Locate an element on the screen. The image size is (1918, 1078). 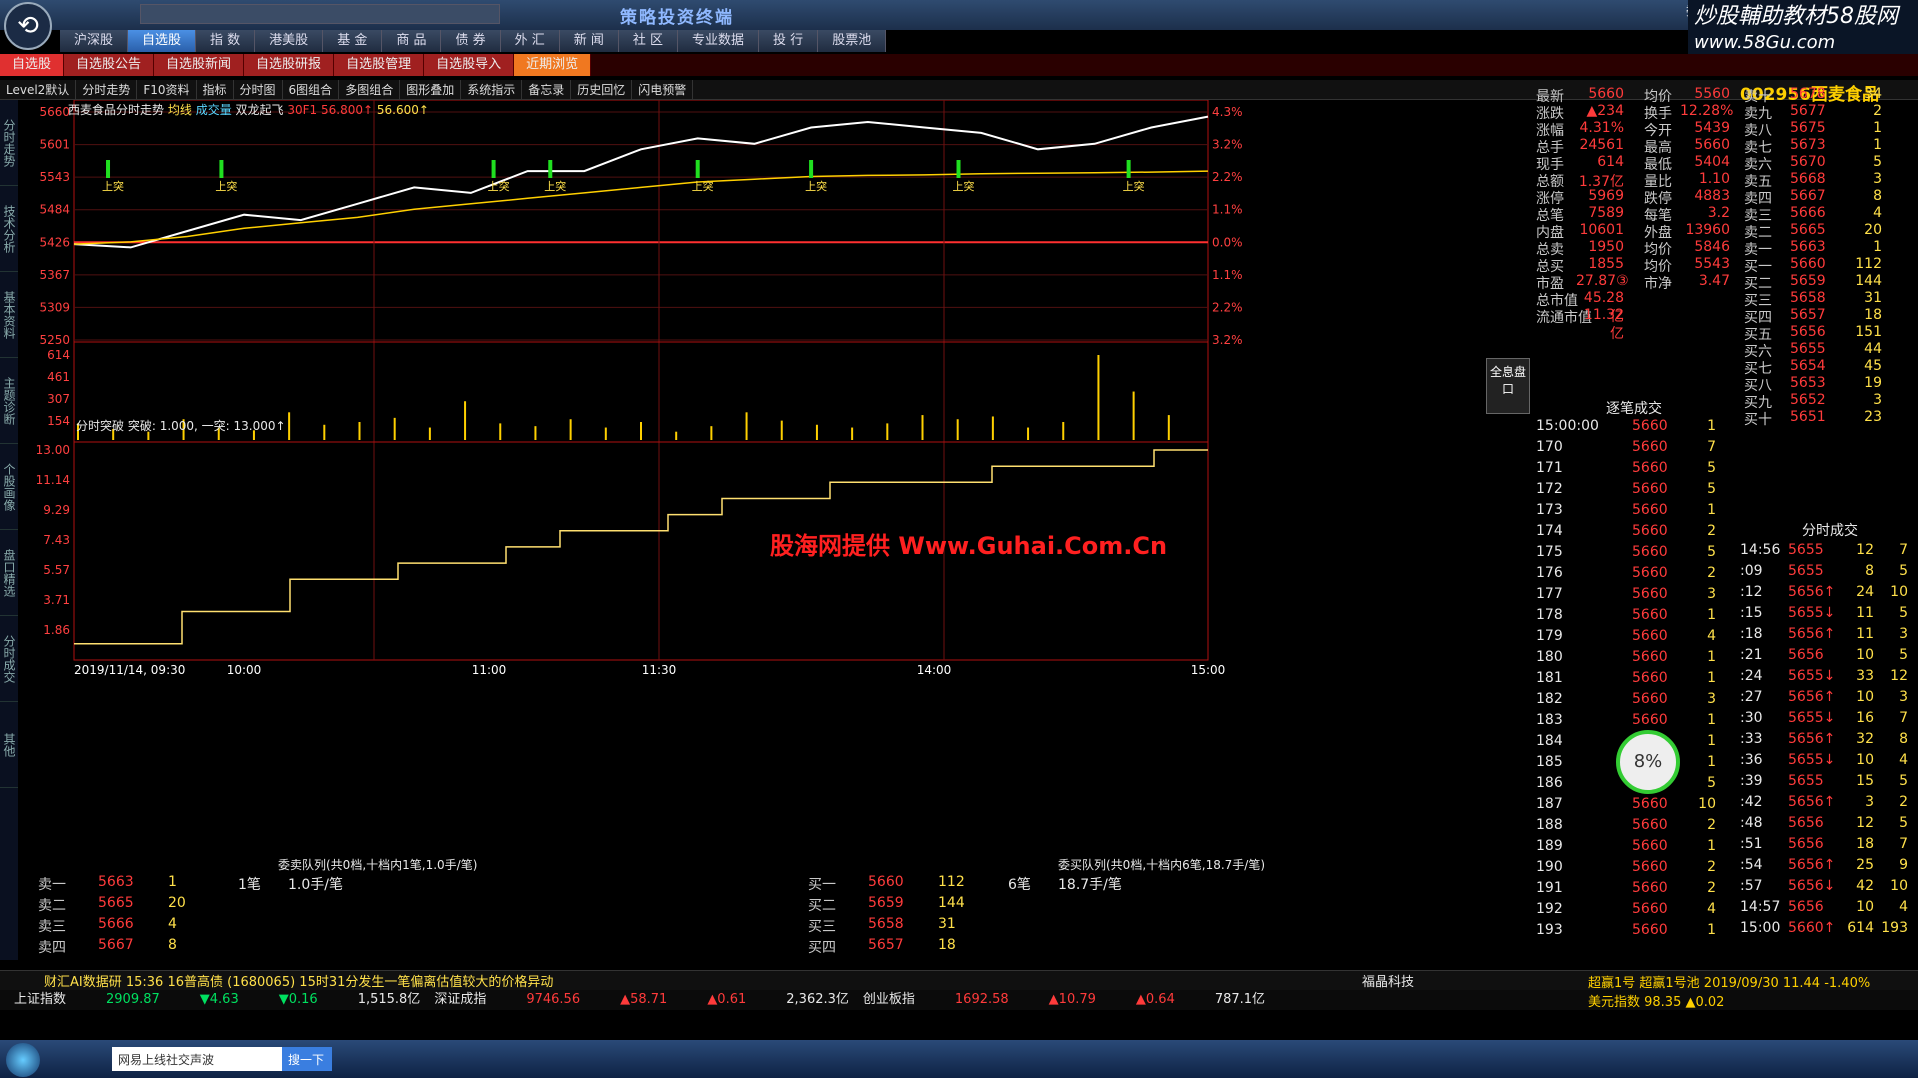
toolbar-item-11: 闪电预警 is located at coordinates (663, 89).